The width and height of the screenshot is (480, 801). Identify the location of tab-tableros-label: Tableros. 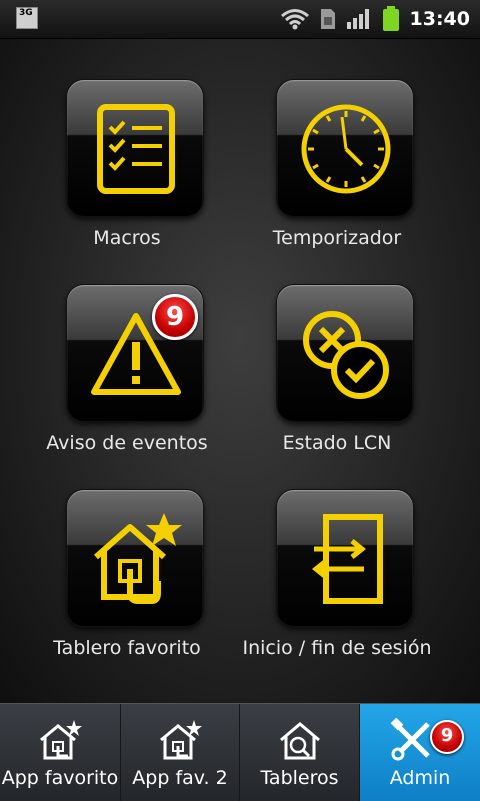
(299, 778).